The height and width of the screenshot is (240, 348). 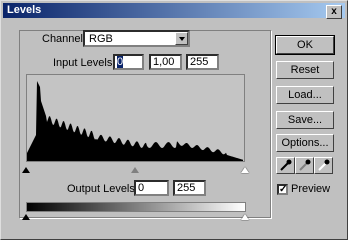 I want to click on white-eyedropper-button, so click(x=323, y=165).